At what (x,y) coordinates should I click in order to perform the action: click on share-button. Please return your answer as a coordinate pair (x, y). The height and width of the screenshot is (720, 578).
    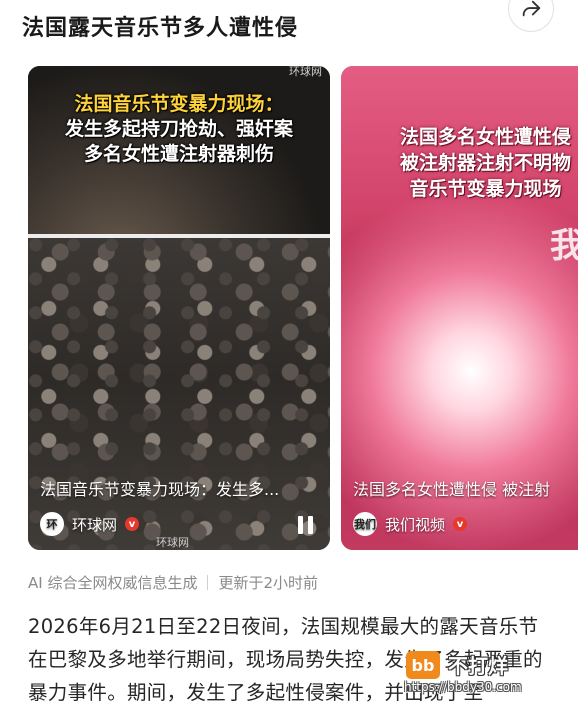
    Looking at the image, I should click on (531, 16).